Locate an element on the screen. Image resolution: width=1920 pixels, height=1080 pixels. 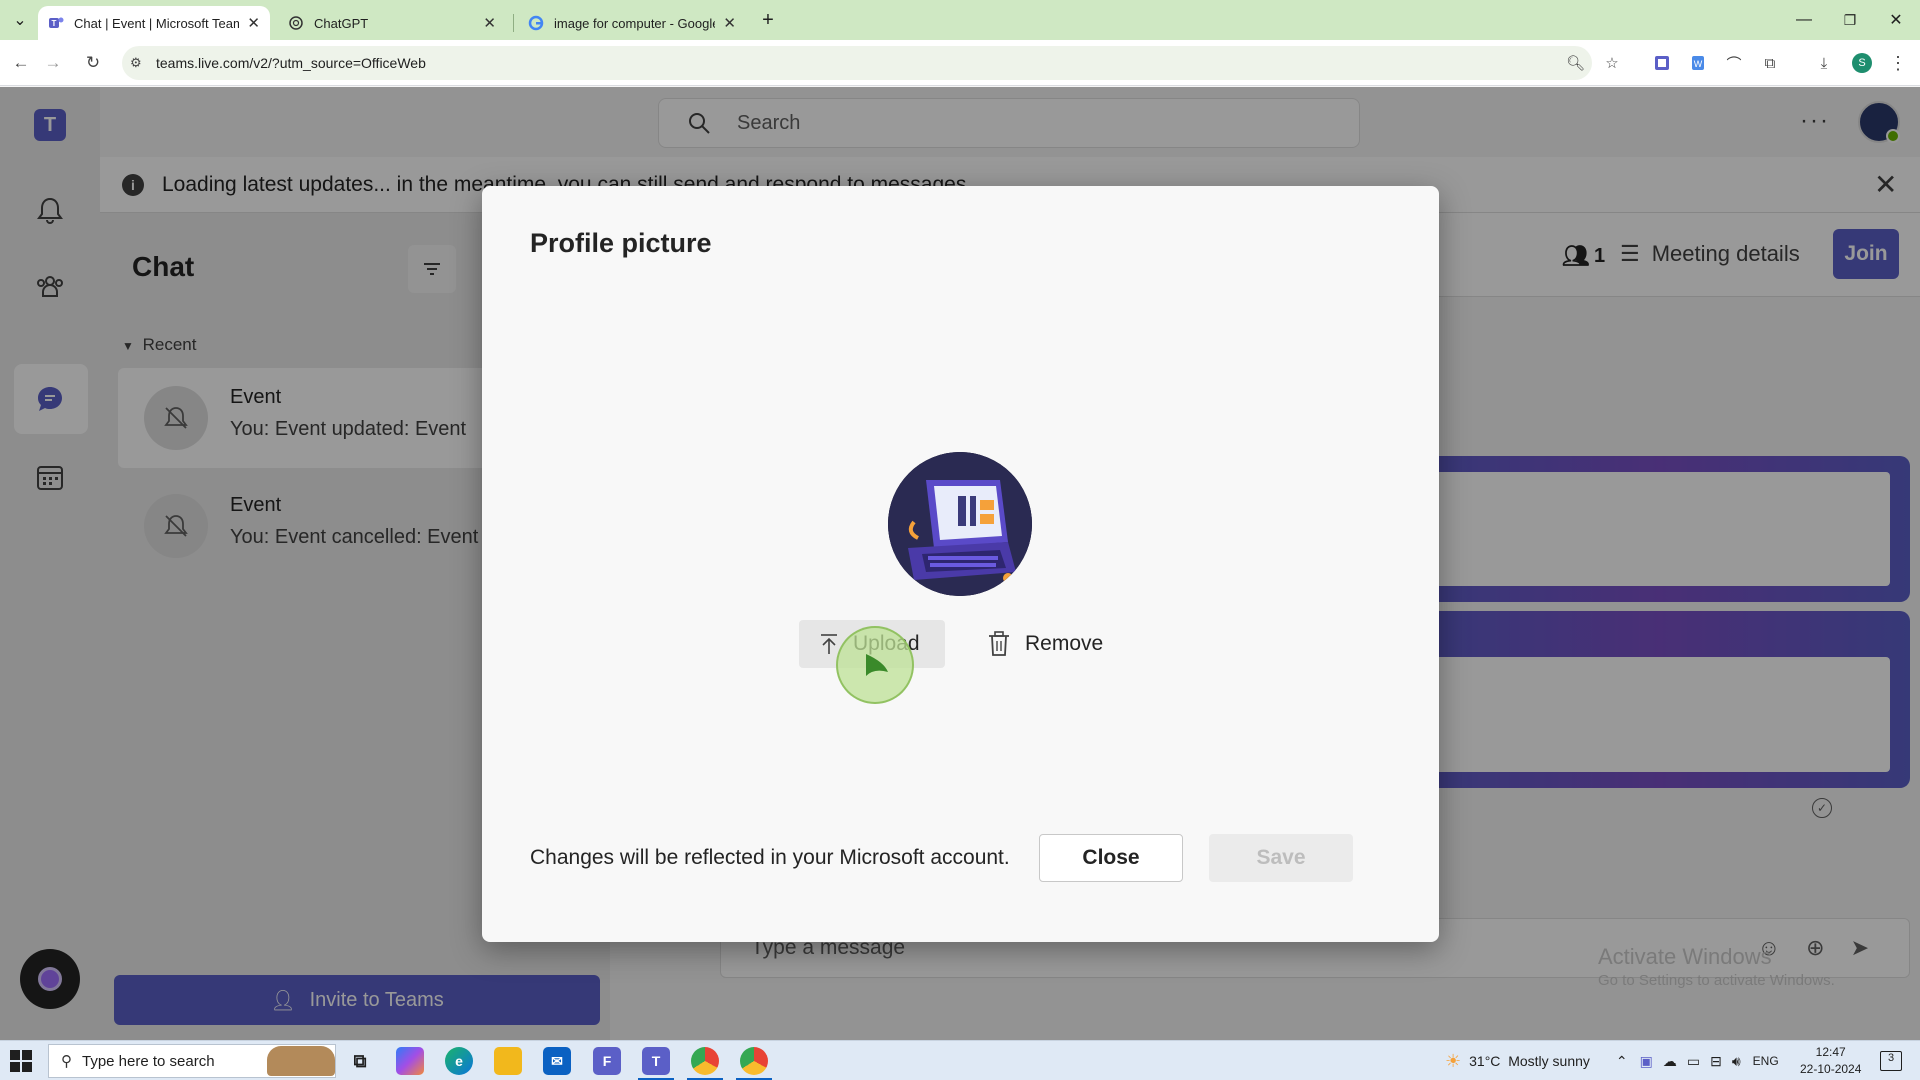
weather-text: 31°C Mostly sunny is located at coordinates (1529, 1061).